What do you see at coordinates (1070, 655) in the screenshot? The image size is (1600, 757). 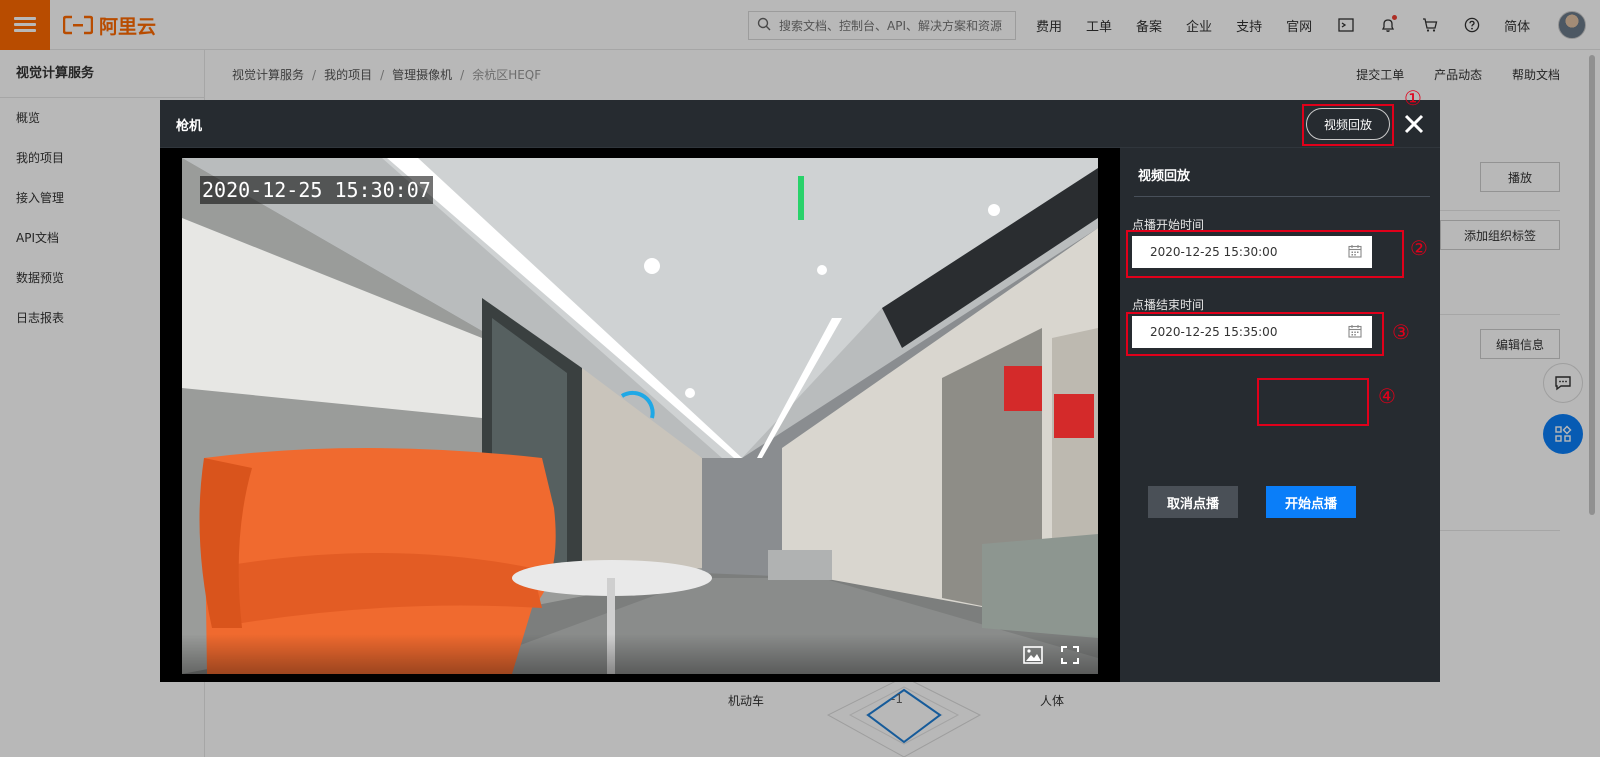 I see `fullscreen-icon` at bounding box center [1070, 655].